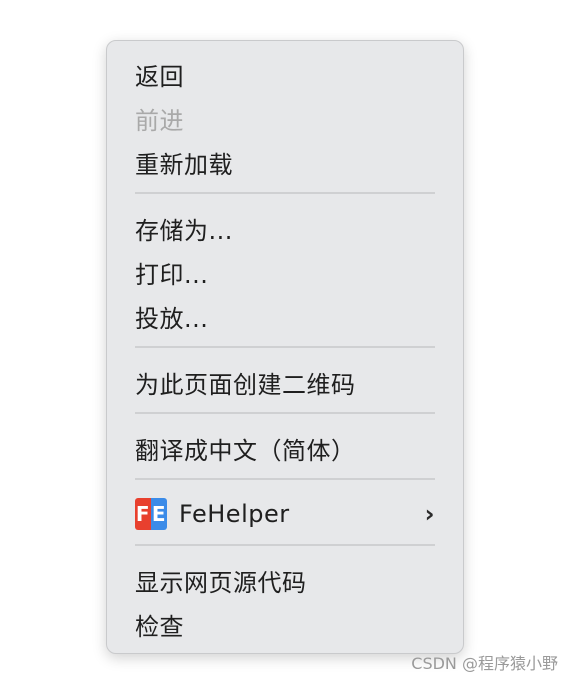 The image size is (572, 682). What do you see at coordinates (159, 76) in the screenshot?
I see `menu-item-label: 返回` at bounding box center [159, 76].